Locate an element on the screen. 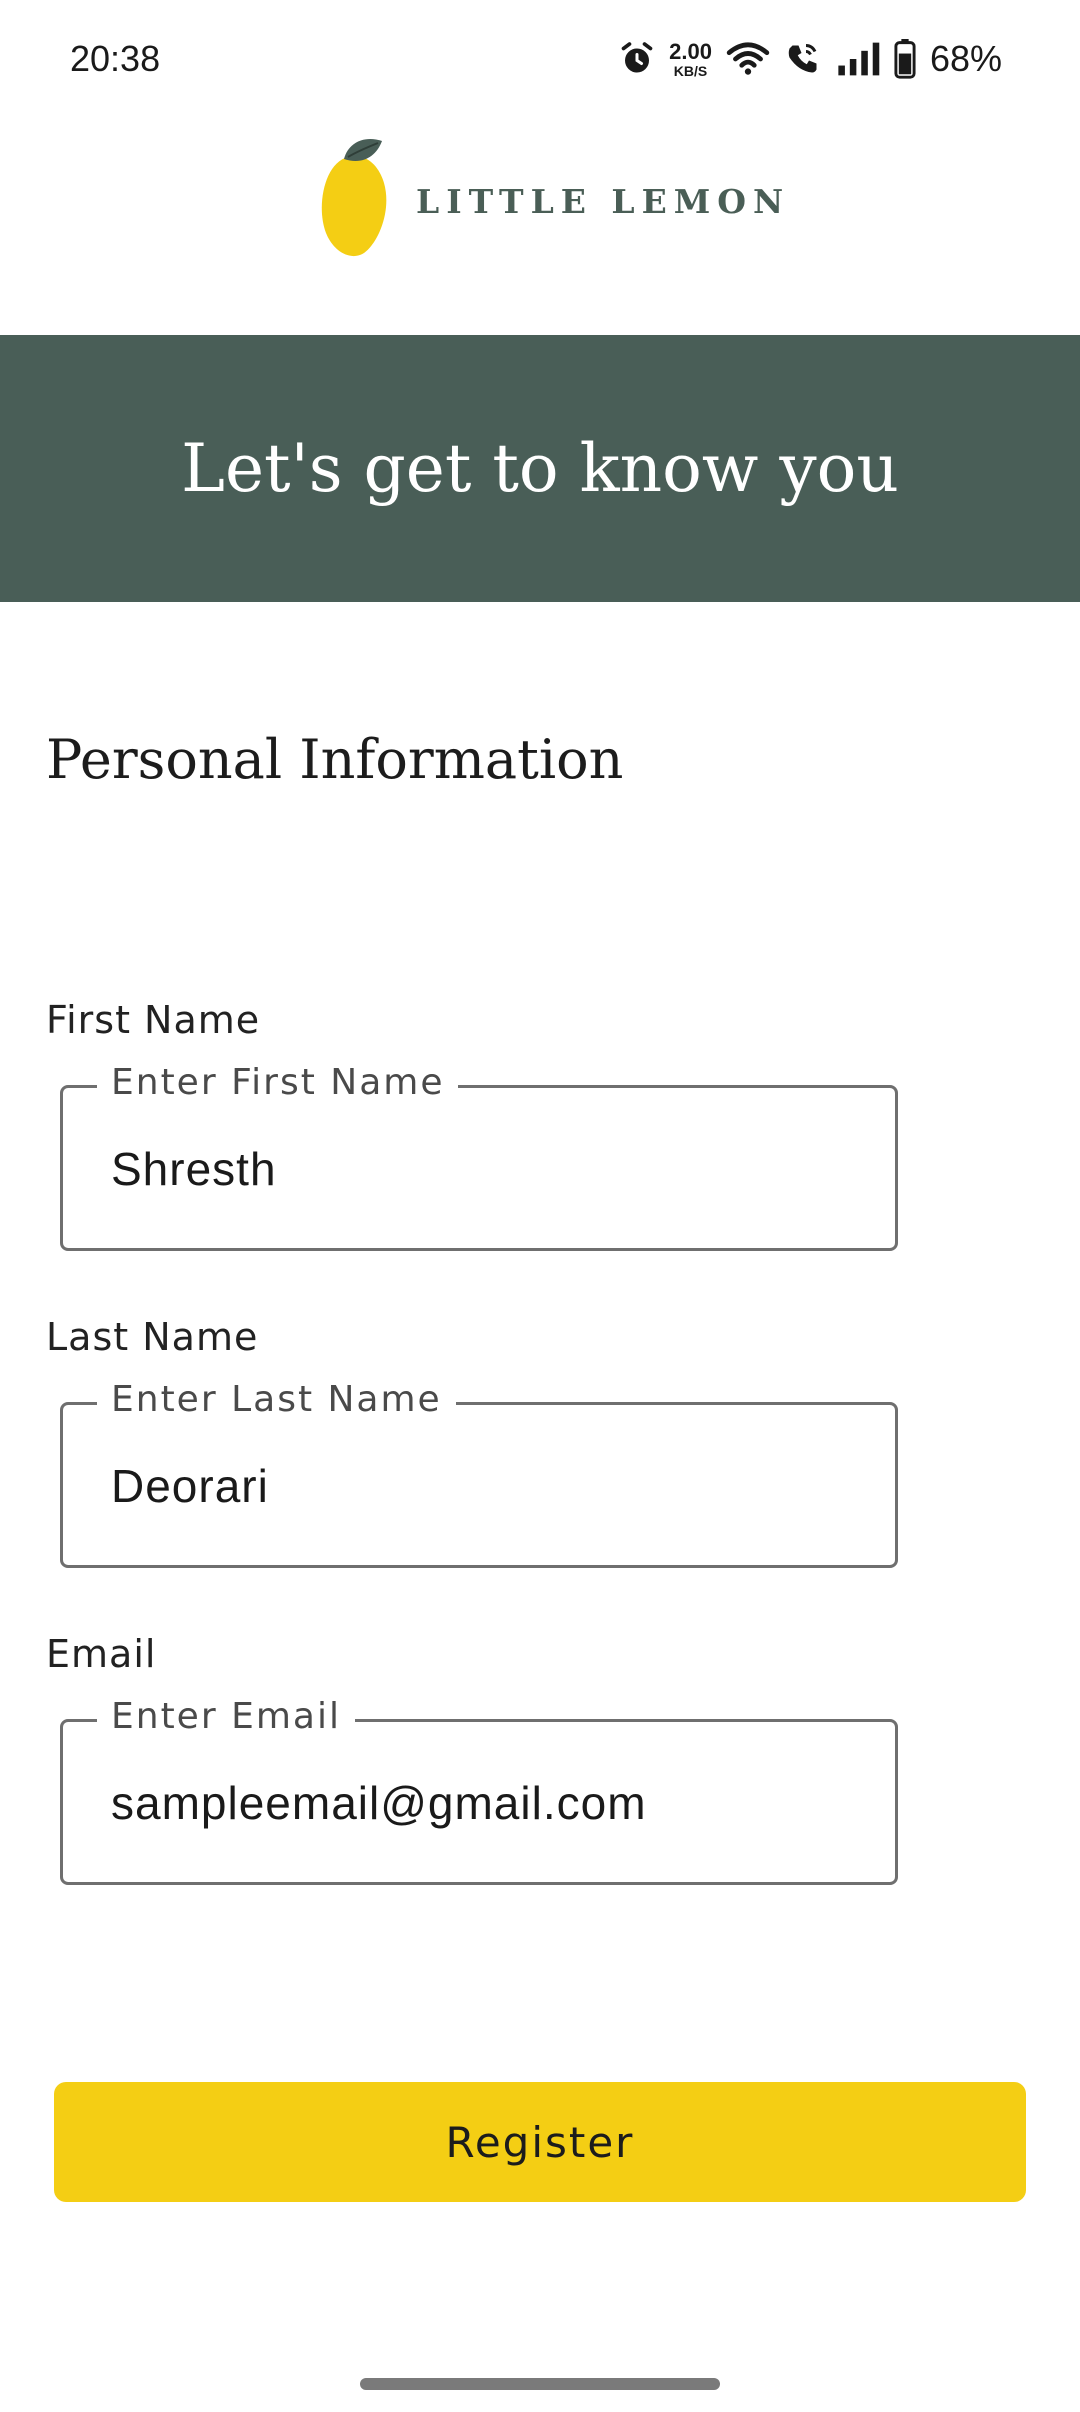  last-name-placeholder: Enter Last Name is located at coordinates (276, 1399).